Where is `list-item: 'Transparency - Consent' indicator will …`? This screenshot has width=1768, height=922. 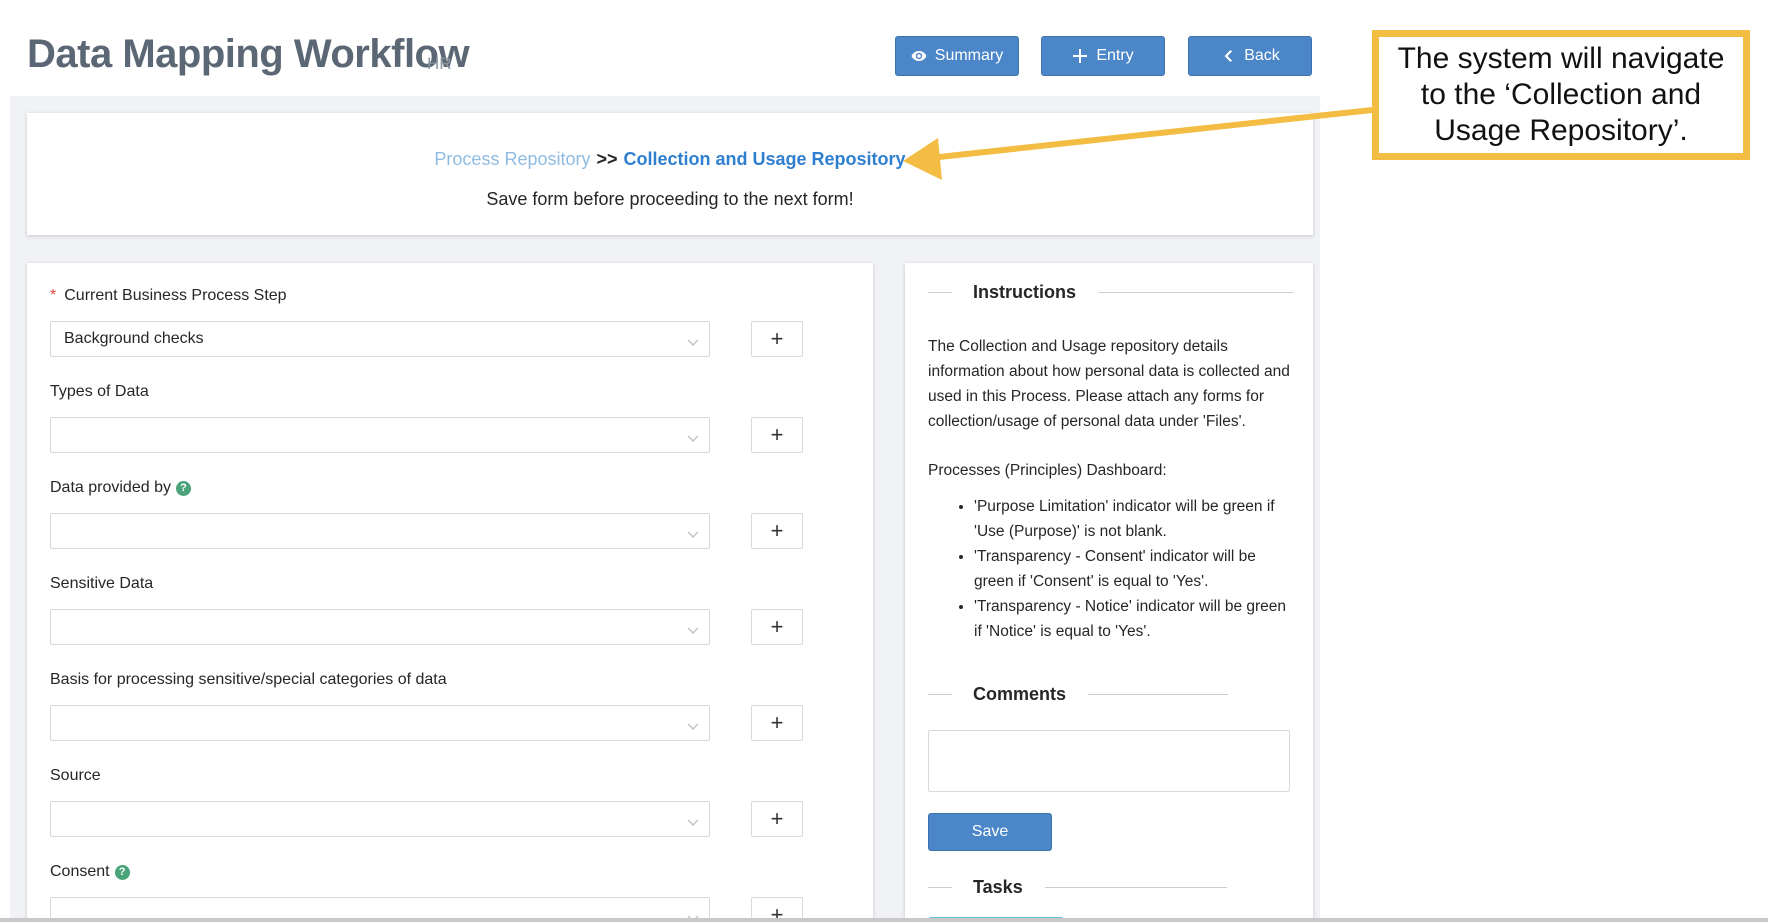
list-item: 'Transparency - Consent' indicator will … is located at coordinates (1136, 569).